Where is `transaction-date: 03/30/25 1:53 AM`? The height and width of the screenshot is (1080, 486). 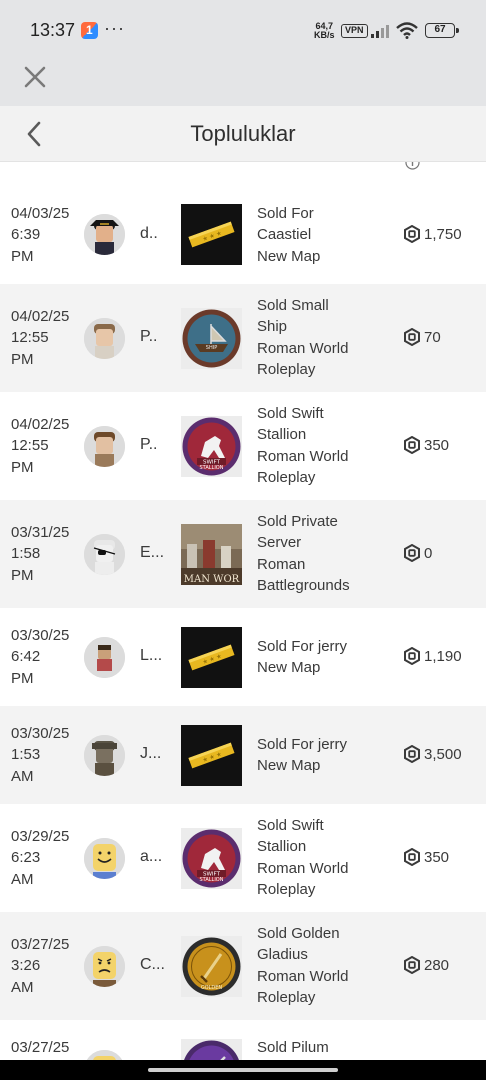 transaction-date: 03/30/25 1:53 AM is located at coordinates (40, 755).